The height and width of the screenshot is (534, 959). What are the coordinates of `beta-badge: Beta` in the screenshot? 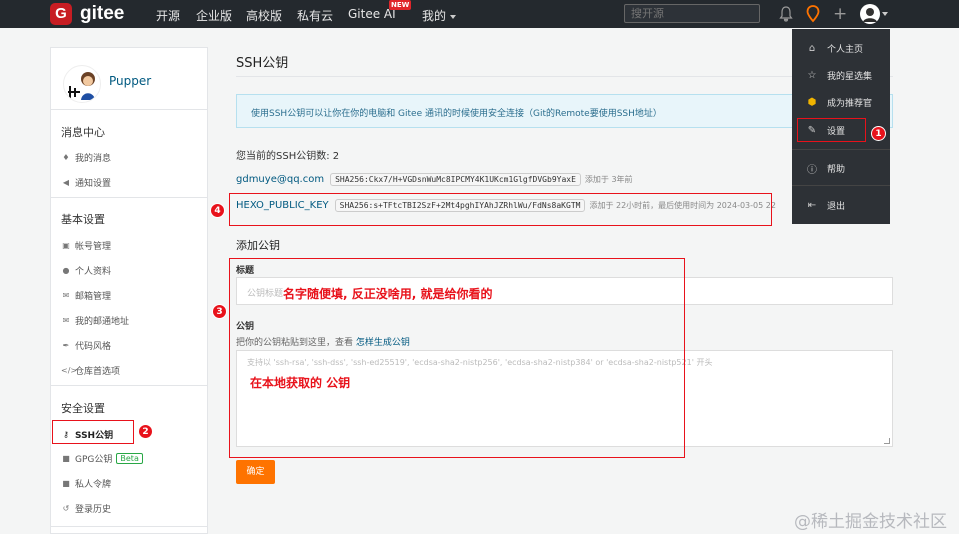 It's located at (129, 458).